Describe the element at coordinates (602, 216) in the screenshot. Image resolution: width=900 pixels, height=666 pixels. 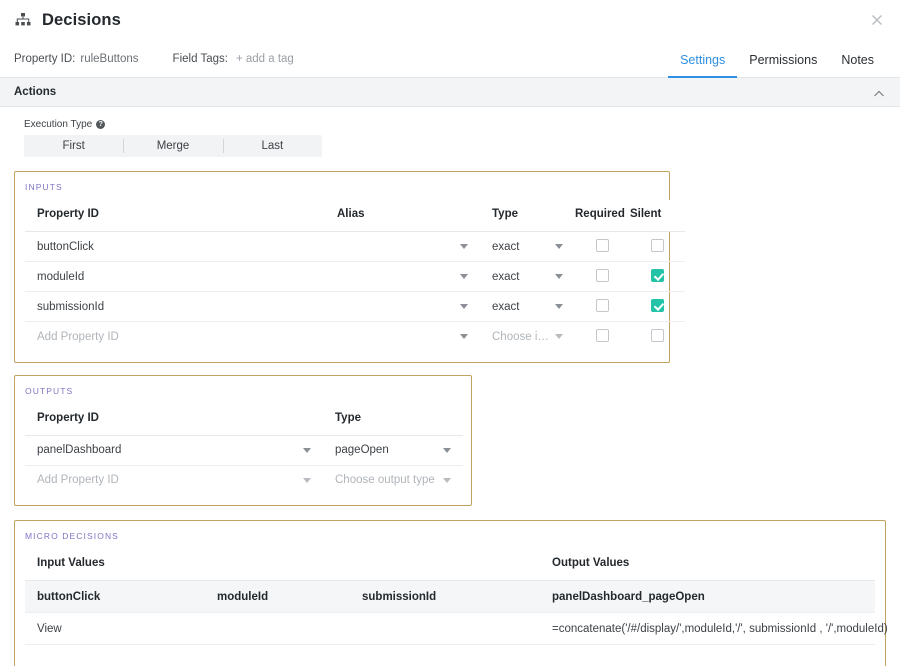
I see `col-required: Required` at that location.